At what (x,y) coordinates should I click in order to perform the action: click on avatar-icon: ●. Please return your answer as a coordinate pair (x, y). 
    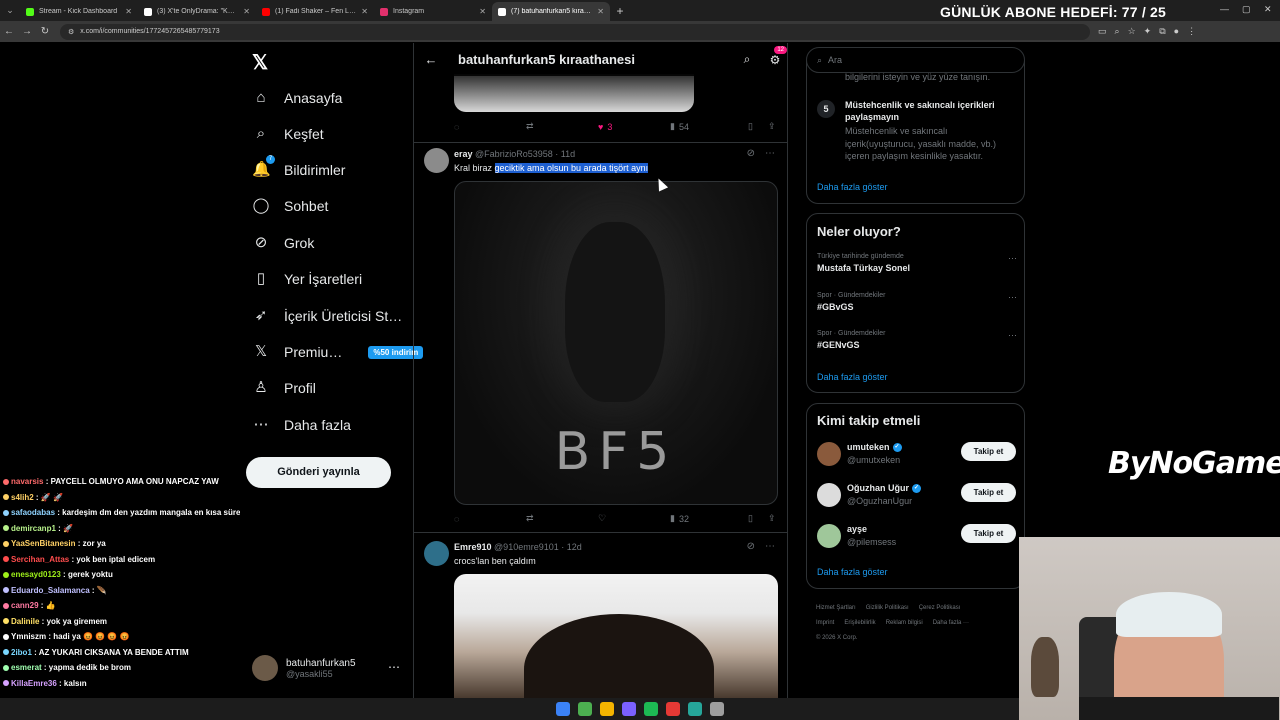
    Looking at the image, I should click on (1176, 31).